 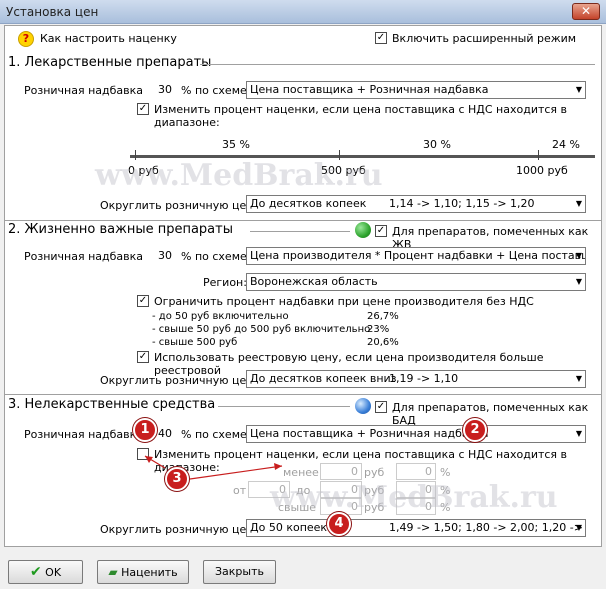 What do you see at coordinates (35, 572) in the screenshot?
I see `check-icon: ✔` at bounding box center [35, 572].